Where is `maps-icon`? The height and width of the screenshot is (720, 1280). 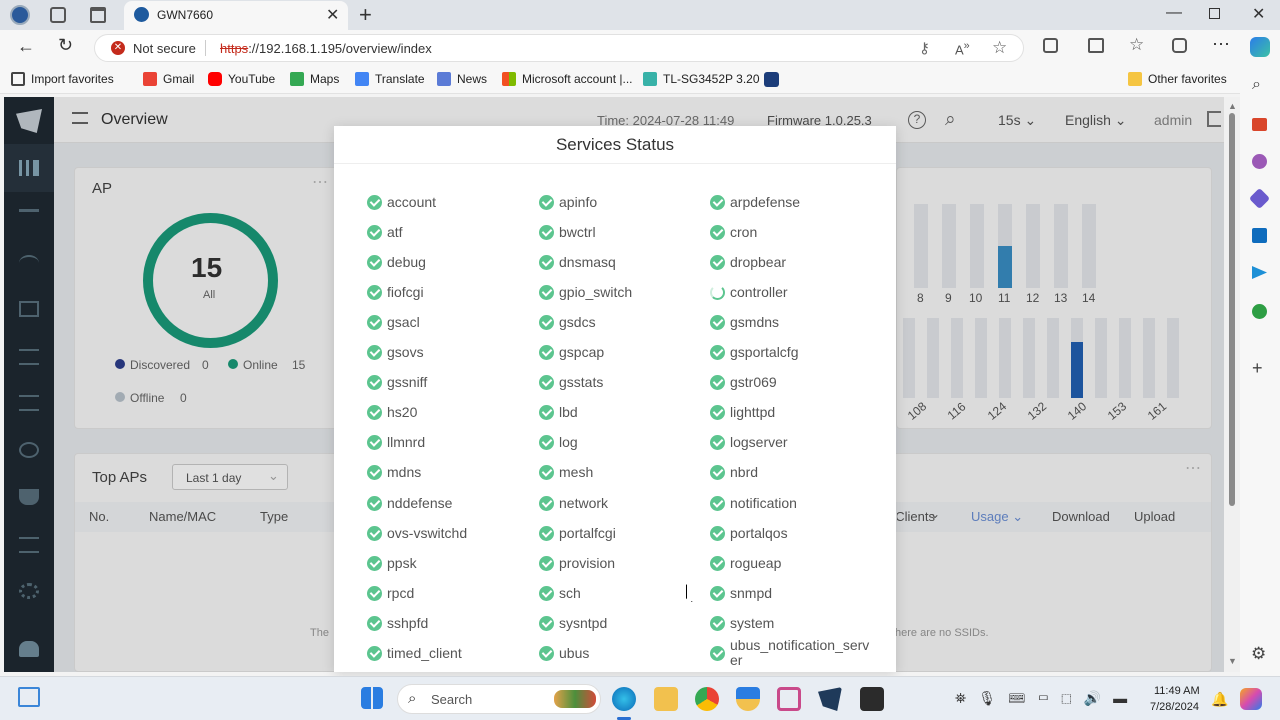 maps-icon is located at coordinates (297, 79).